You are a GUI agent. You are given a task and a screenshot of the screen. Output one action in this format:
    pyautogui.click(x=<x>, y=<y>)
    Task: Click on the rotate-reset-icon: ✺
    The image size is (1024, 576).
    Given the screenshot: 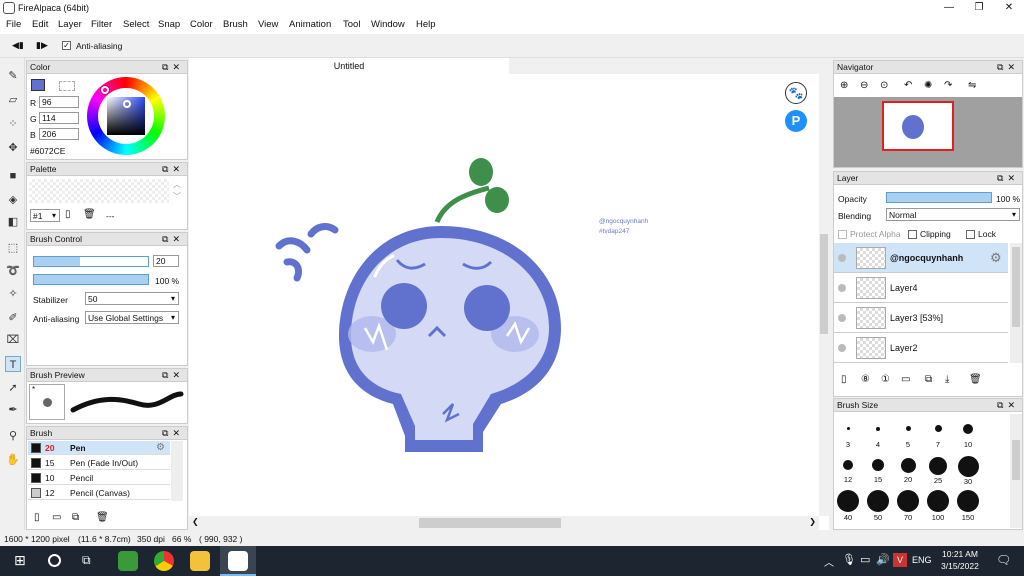 What is the action you would take?
    pyautogui.click(x=928, y=85)
    